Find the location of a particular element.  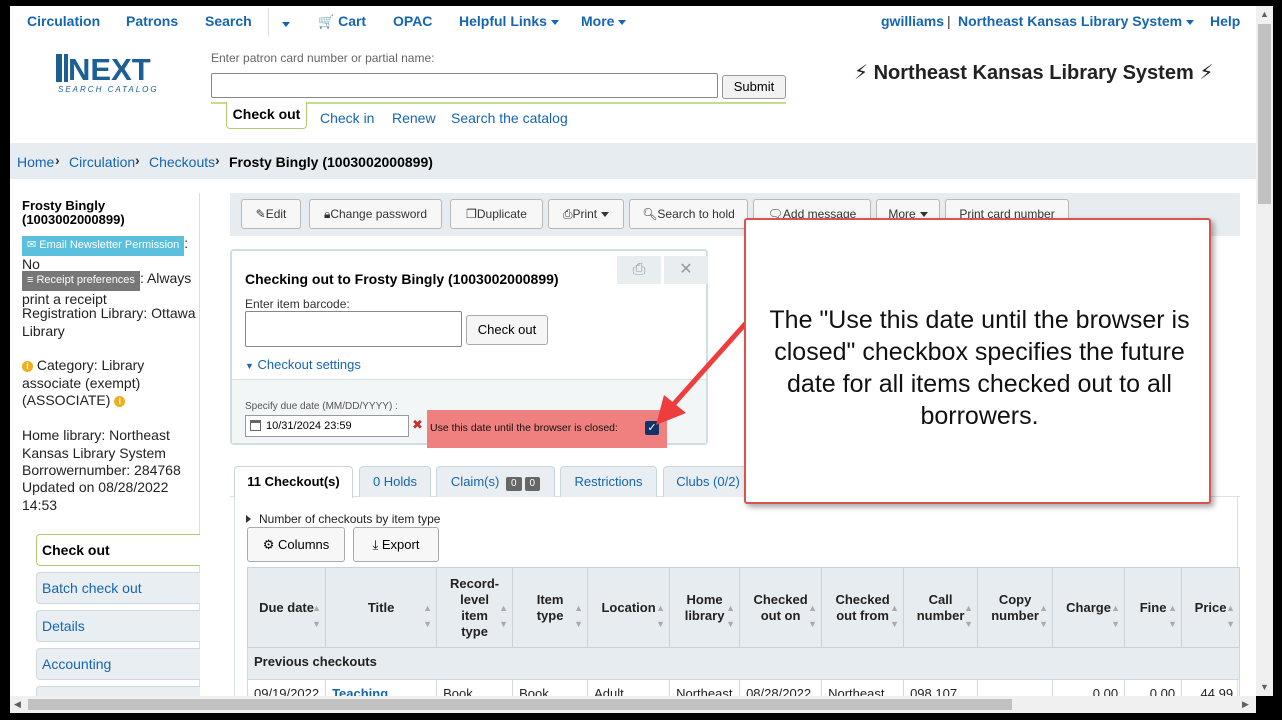

scroll-down-icon: ▼ is located at coordinates (1264, 687).